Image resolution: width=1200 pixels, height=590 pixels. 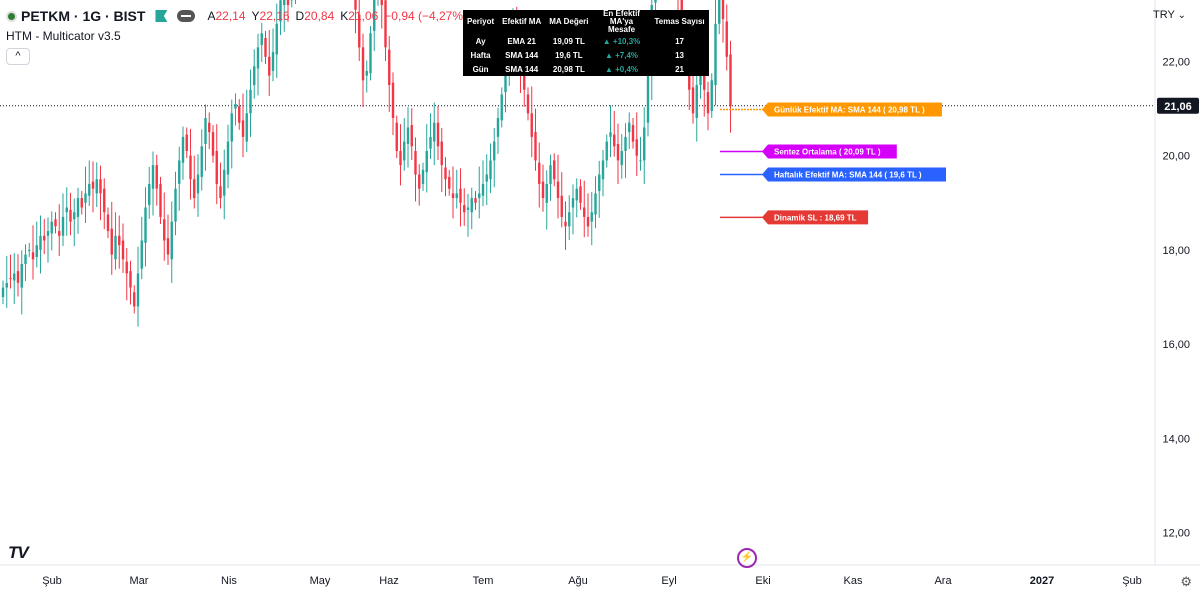 What do you see at coordinates (522, 55) in the screenshot?
I see `table-cell: SMA 144` at bounding box center [522, 55].